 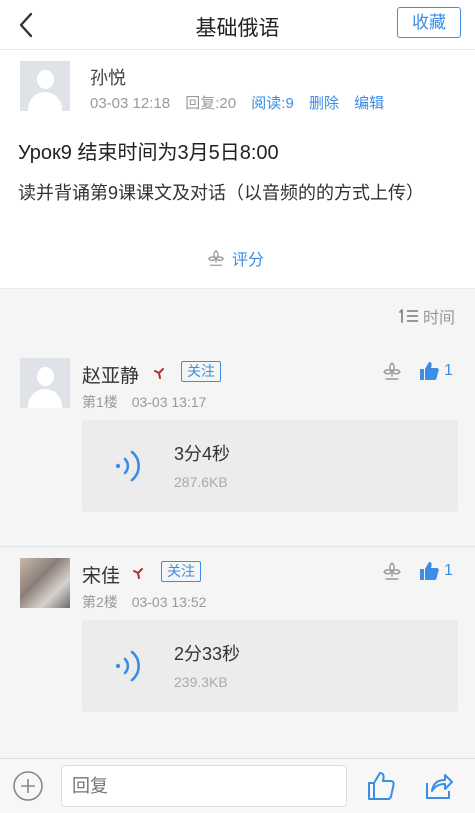 What do you see at coordinates (221, 193) in the screenshot?
I see `post-body: 读并背诵第9课课文及对话（以音频的的方式上传）` at bounding box center [221, 193].